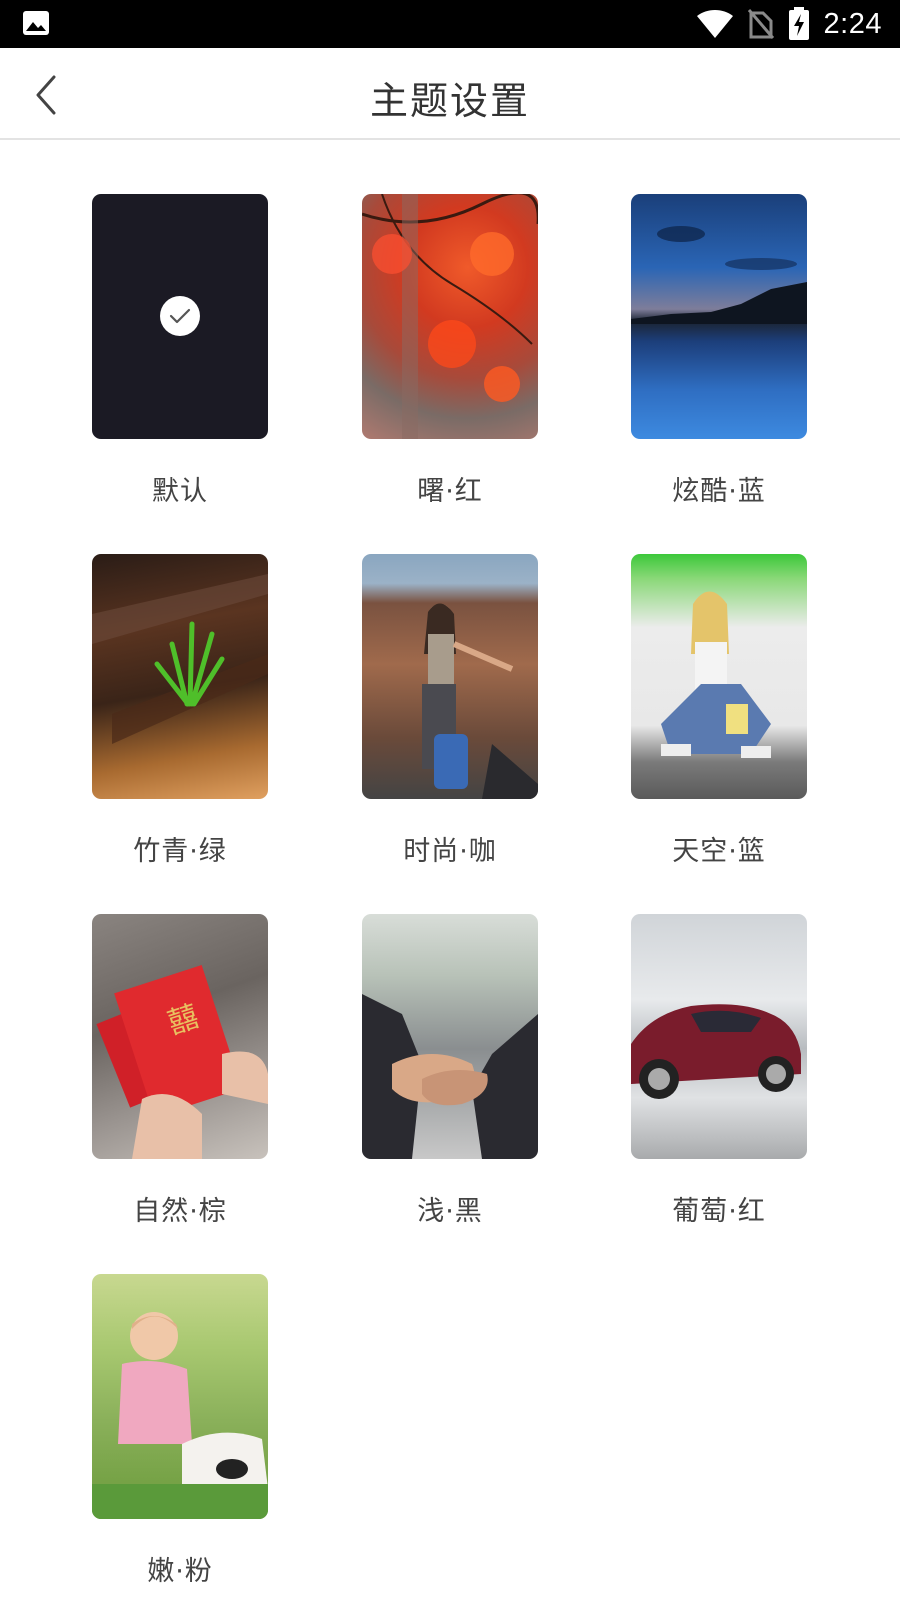 Image resolution: width=900 pixels, height=1600 pixels. I want to click on theme-label: 浅·黑, so click(450, 1211).